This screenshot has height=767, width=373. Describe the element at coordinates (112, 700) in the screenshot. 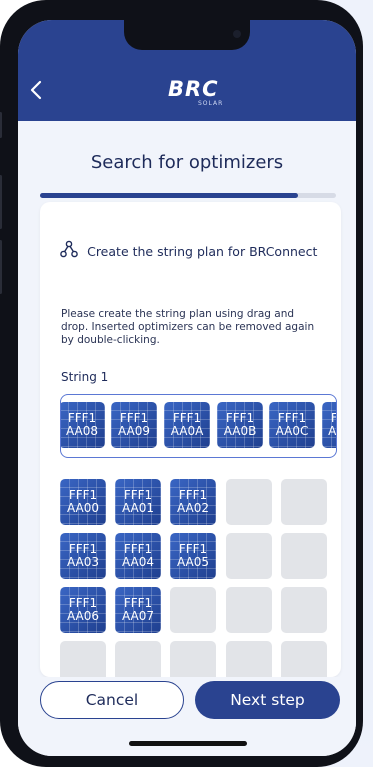

I see `cancel-button: Cancel` at that location.